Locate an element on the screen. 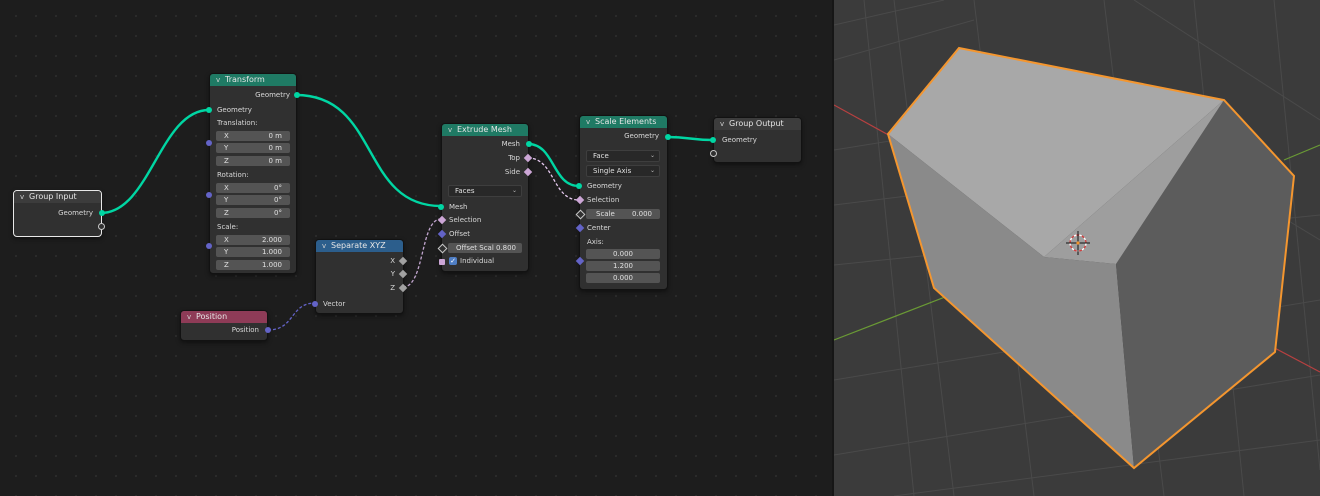  field-label: Scale is located at coordinates (605, 214).